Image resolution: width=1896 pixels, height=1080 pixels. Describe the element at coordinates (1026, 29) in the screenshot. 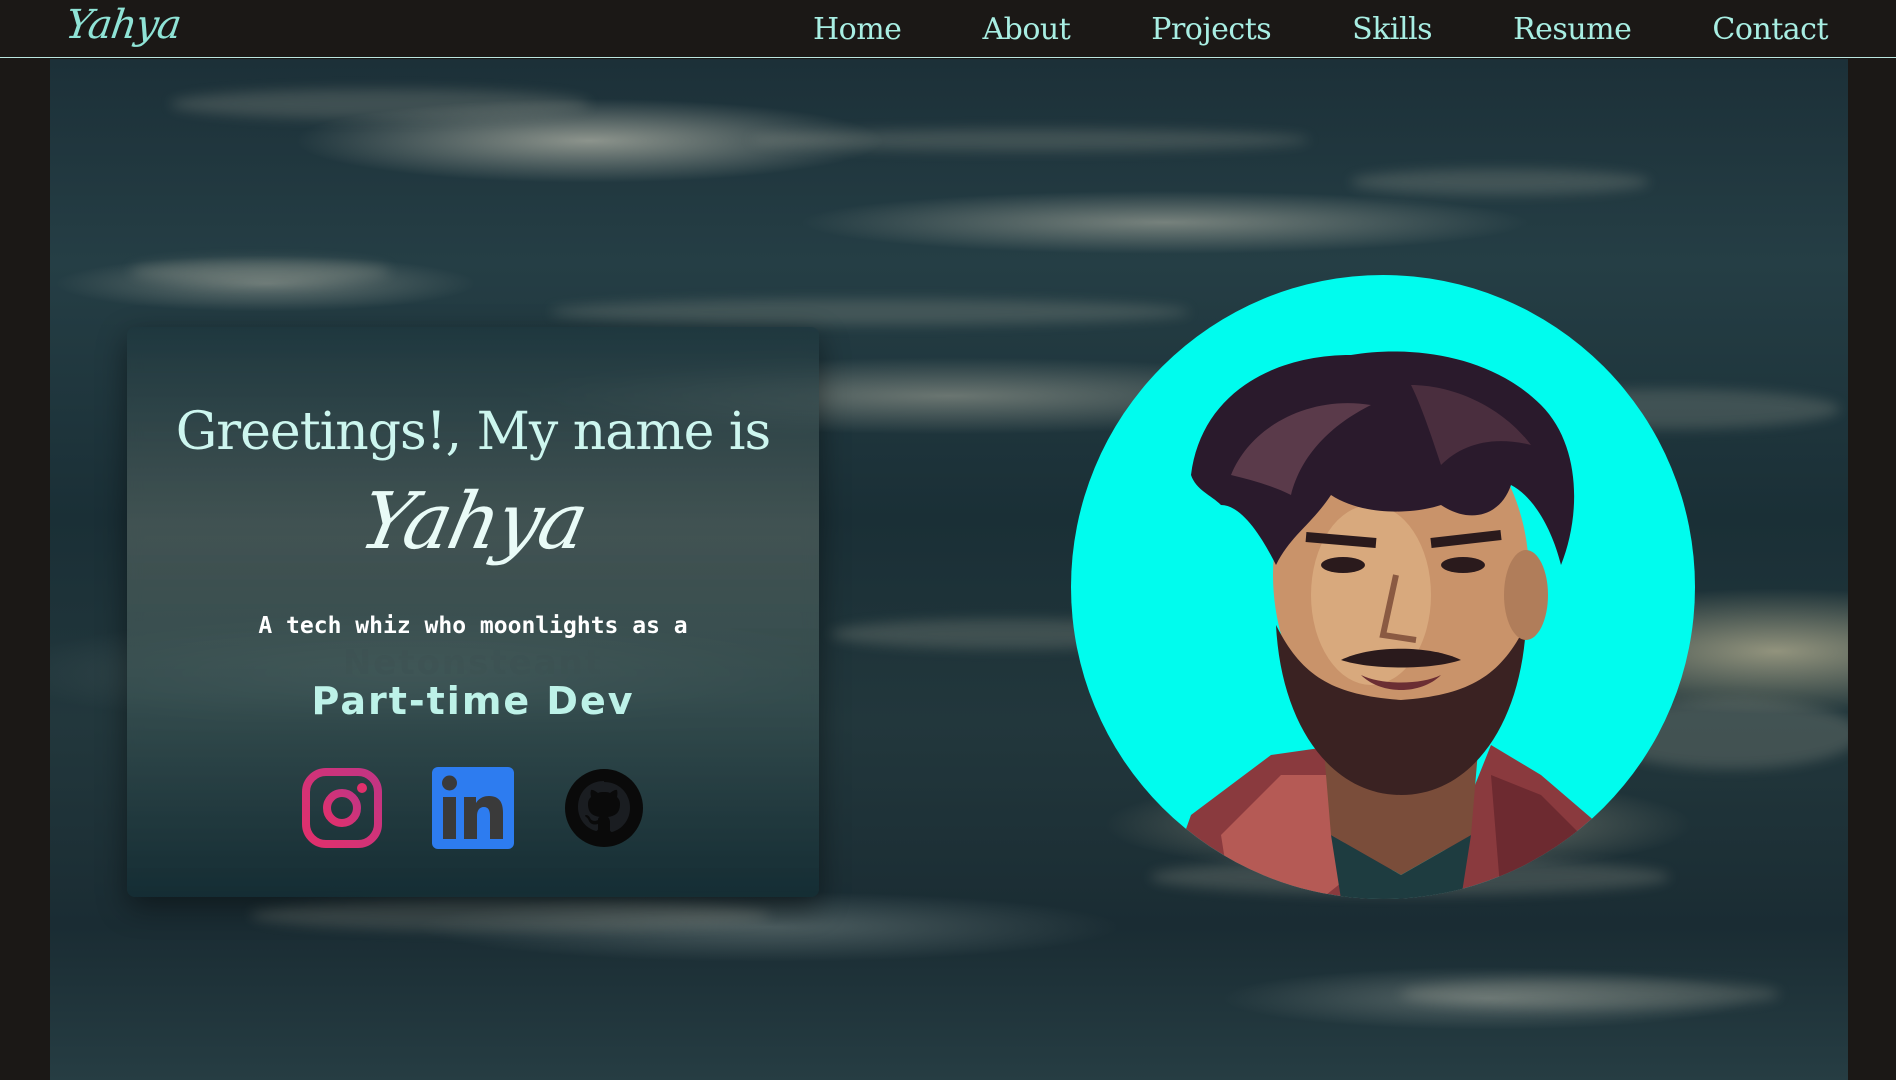

I see `nav-about: About` at that location.